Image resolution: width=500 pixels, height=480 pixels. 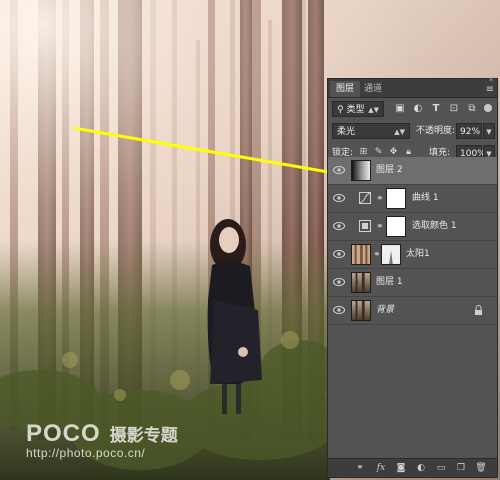 What do you see at coordinates (385, 310) in the screenshot?
I see `layer-name: 背景` at bounding box center [385, 310].